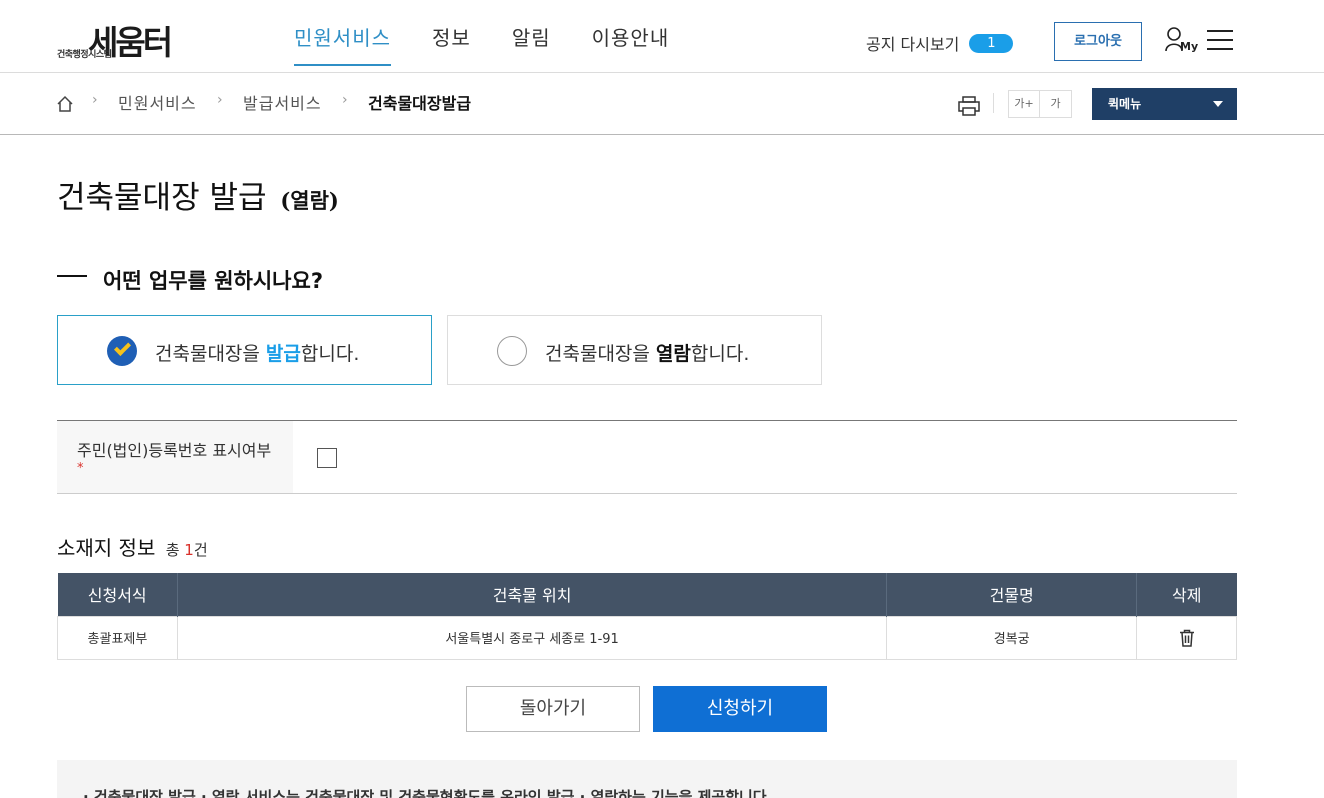 The height and width of the screenshot is (798, 1324). Describe the element at coordinates (531, 44) in the screenshot. I see `nav-item-notice: 알림` at that location.